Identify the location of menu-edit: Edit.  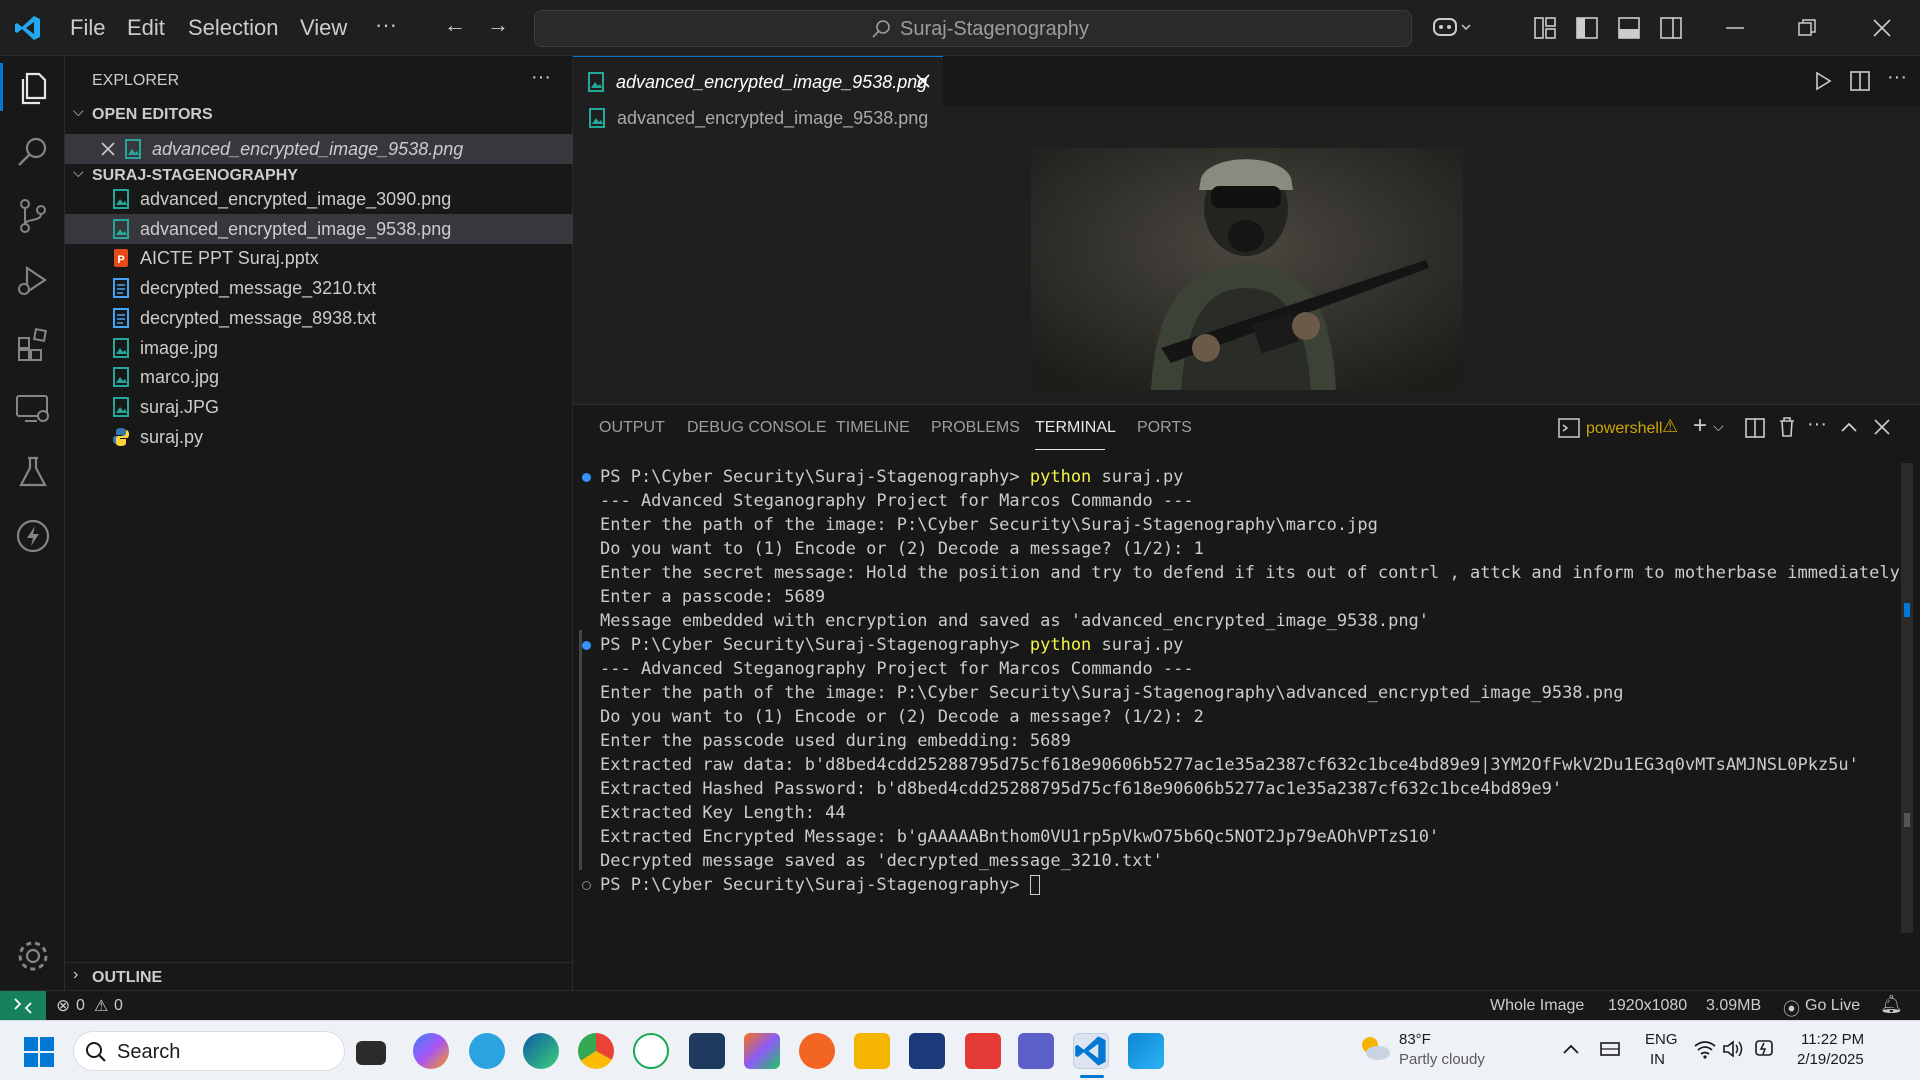
(146, 28).